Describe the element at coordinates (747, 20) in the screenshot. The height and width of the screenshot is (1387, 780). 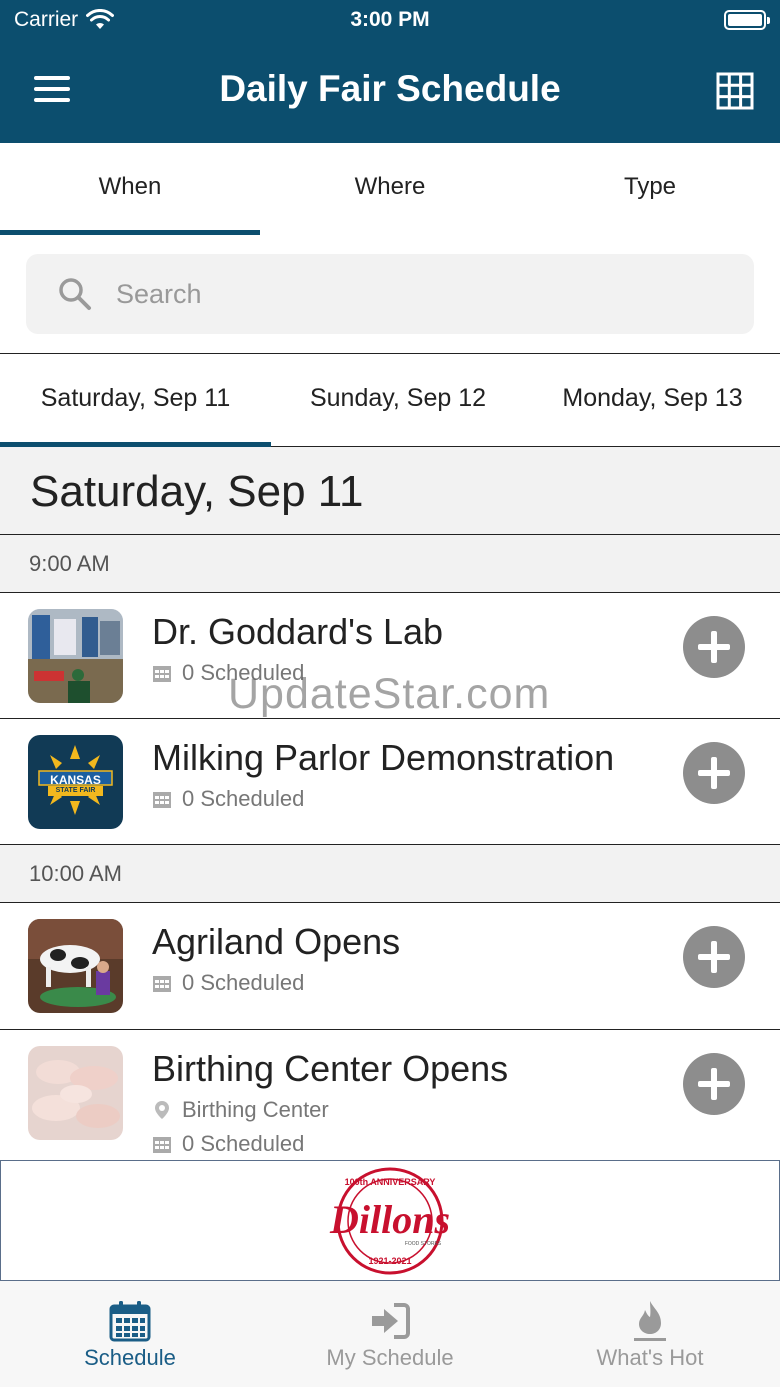
I see `battery-icon` at that location.